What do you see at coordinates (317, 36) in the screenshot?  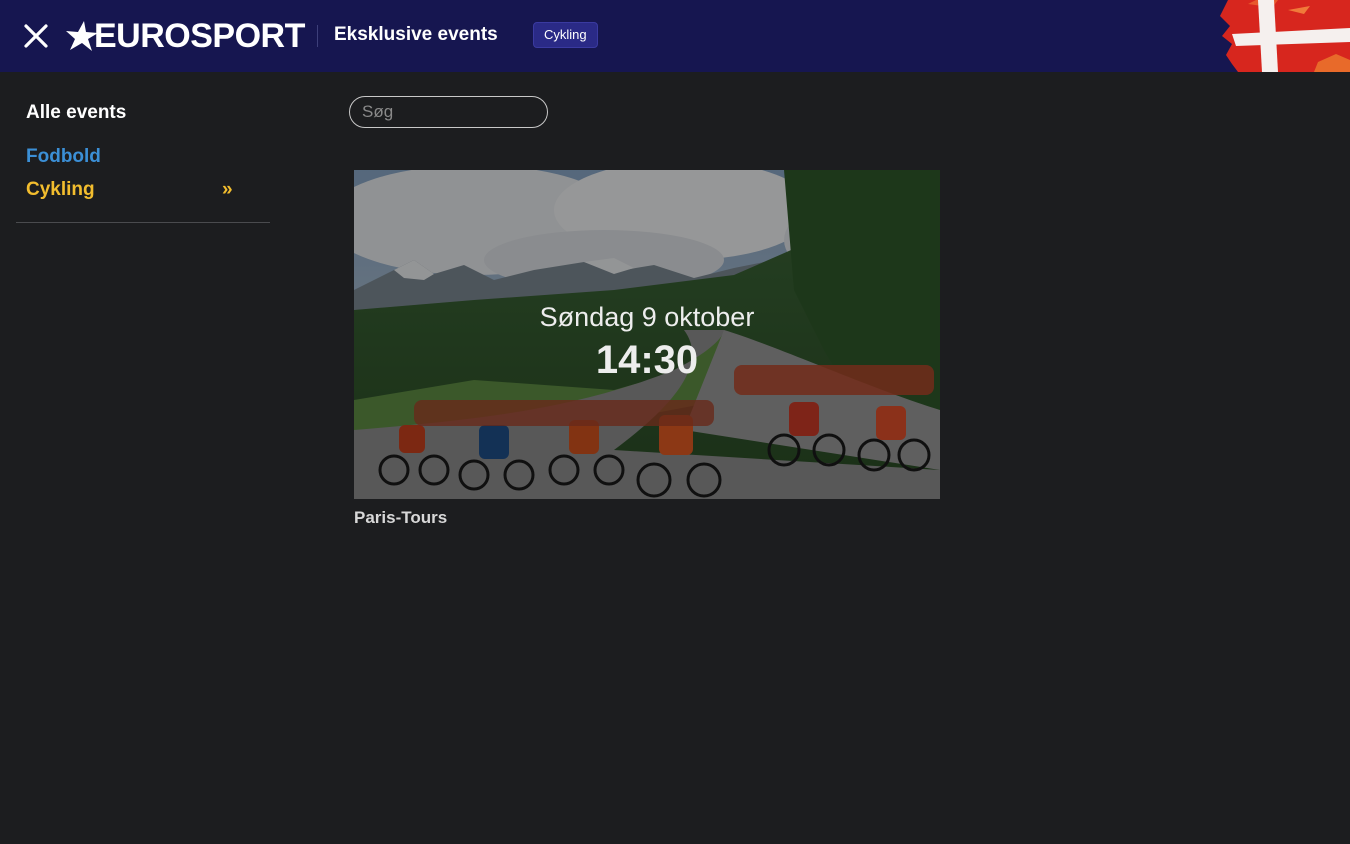 I see `header-divider` at bounding box center [317, 36].